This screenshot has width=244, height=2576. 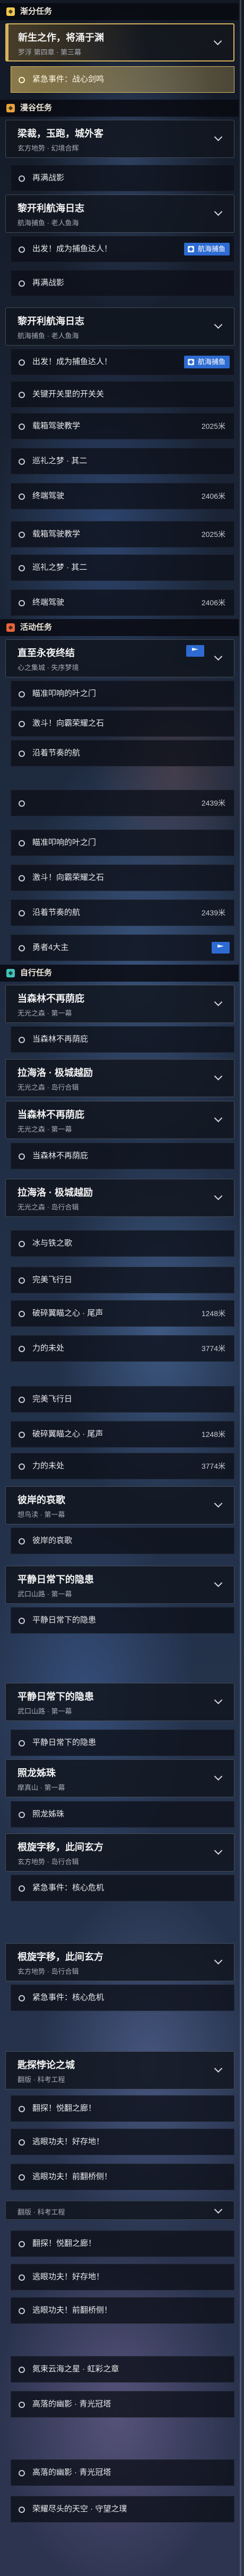 What do you see at coordinates (49, 1087) in the screenshot?
I see `quest-chapter: 无光之森 · 岛行合辑` at bounding box center [49, 1087].